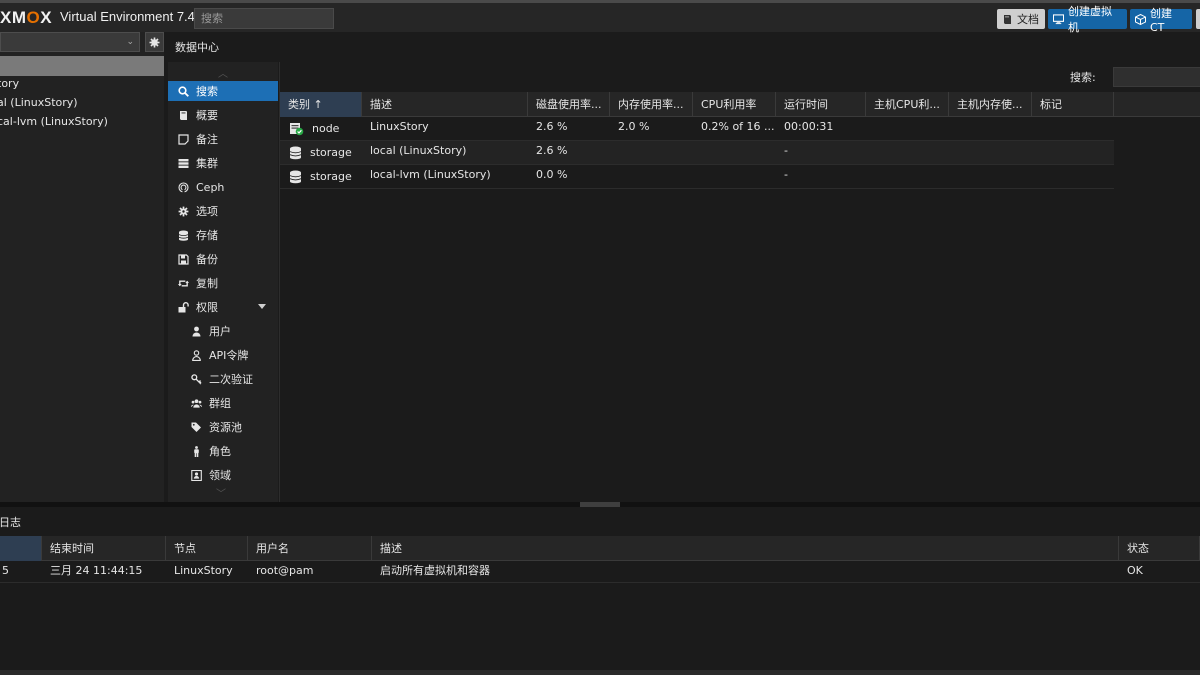 The image size is (1200, 675). Describe the element at coordinates (196, 403) in the screenshot. I see `users-icon` at that location.